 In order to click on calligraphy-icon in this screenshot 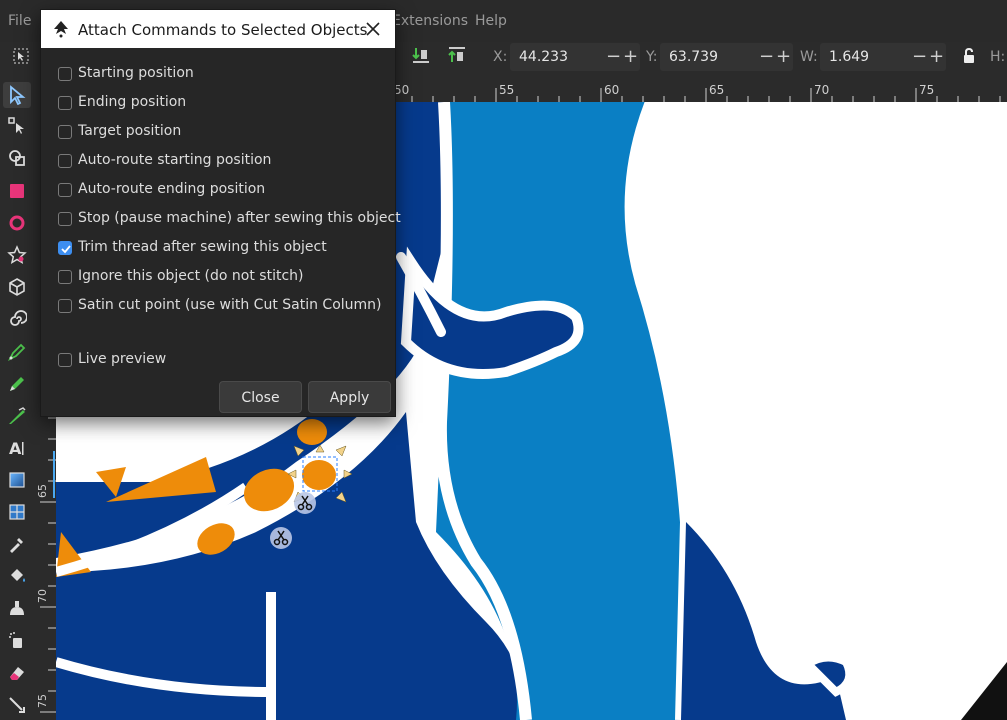, I will do `click(17, 415)`.